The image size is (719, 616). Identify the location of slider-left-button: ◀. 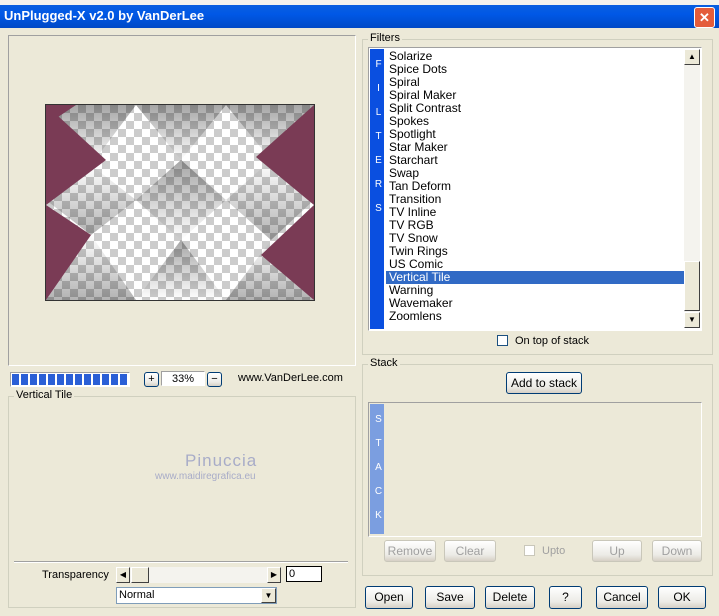
(123, 575).